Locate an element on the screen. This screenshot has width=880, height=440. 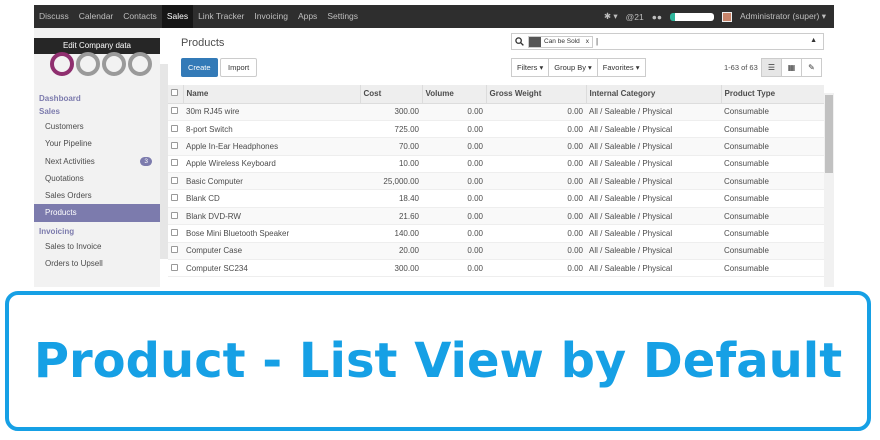
search-options-toggle: ▲ is located at coordinates (813, 40).